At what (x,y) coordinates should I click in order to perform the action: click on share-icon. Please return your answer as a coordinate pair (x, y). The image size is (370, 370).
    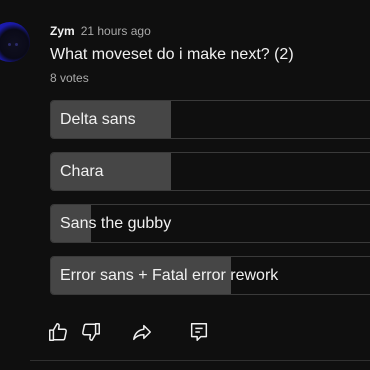
    Looking at the image, I should click on (142, 332).